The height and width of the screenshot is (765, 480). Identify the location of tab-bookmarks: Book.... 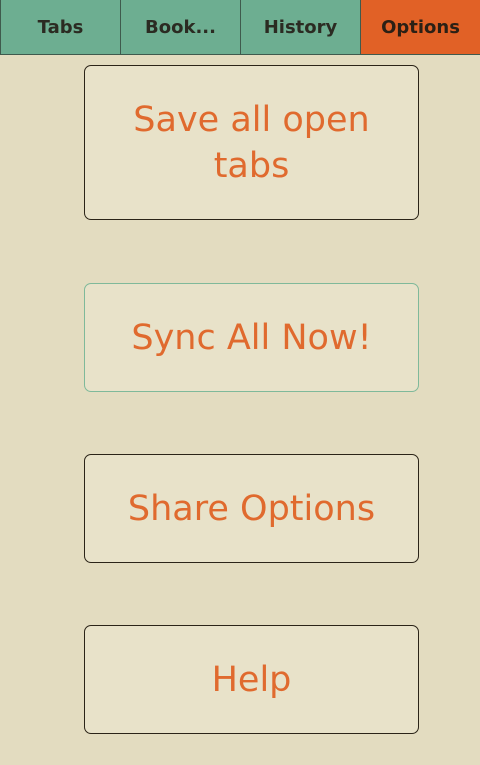
(180, 27).